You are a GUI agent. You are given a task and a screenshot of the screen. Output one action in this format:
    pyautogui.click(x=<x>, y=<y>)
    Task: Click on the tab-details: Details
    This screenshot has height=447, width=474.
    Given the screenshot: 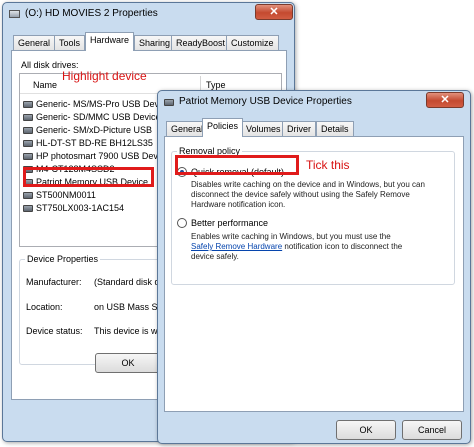 What is the action you would take?
    pyautogui.click(x=335, y=129)
    